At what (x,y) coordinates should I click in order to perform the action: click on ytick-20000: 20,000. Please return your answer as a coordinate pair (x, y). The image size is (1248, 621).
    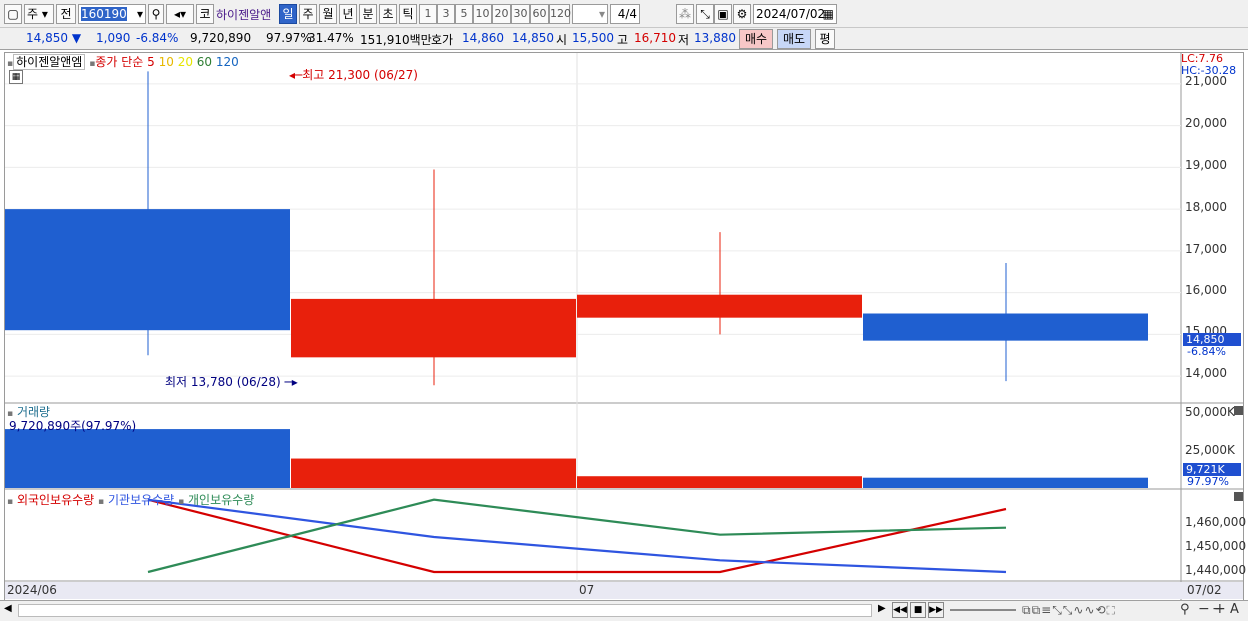
    Looking at the image, I should click on (1206, 123).